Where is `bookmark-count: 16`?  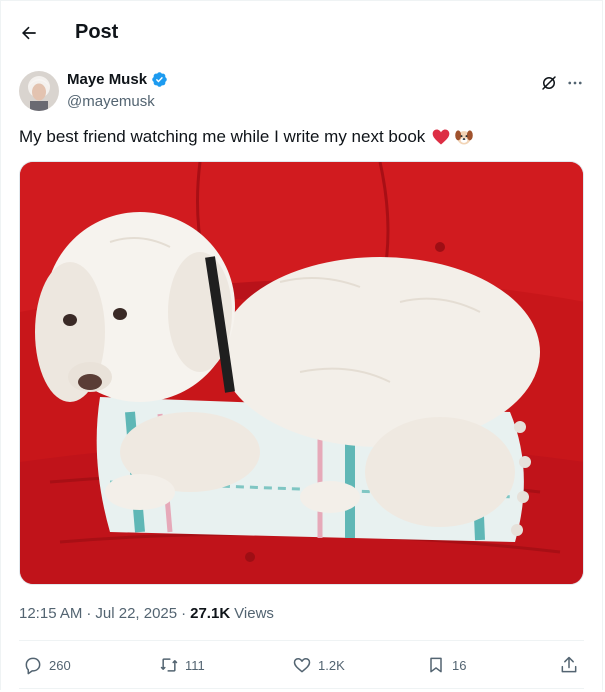 bookmark-count: 16 is located at coordinates (459, 665).